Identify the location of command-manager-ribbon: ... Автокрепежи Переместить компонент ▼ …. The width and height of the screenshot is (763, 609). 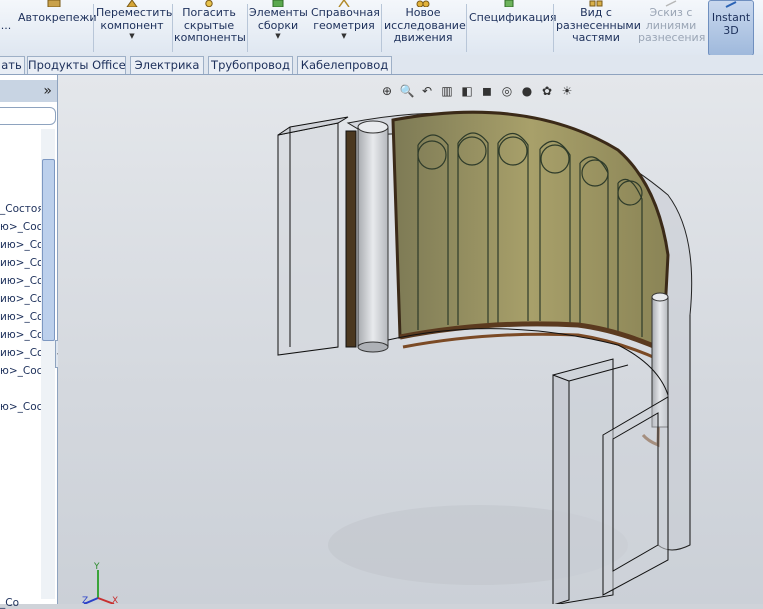
(381, 28).